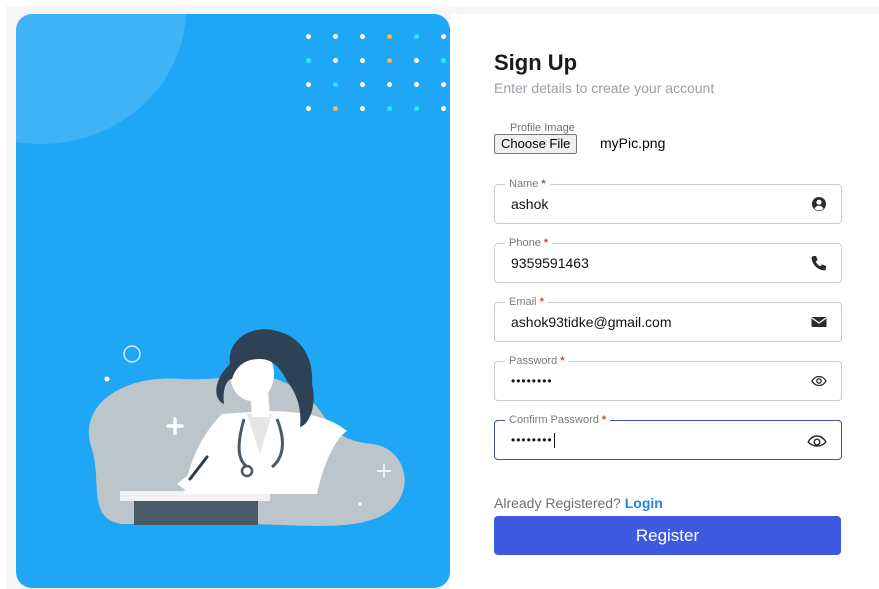  I want to click on name-field: Name * ashok, so click(668, 200).